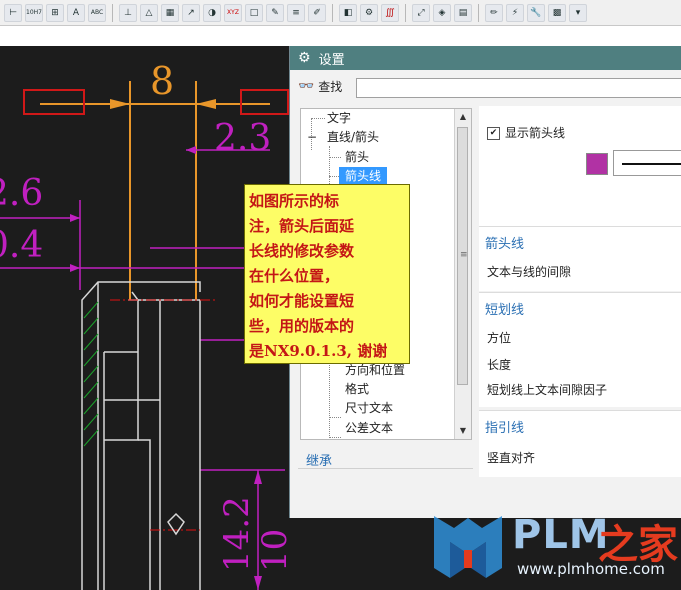  I want to click on show-arrow-line-checkbox: ✔, so click(493, 133).